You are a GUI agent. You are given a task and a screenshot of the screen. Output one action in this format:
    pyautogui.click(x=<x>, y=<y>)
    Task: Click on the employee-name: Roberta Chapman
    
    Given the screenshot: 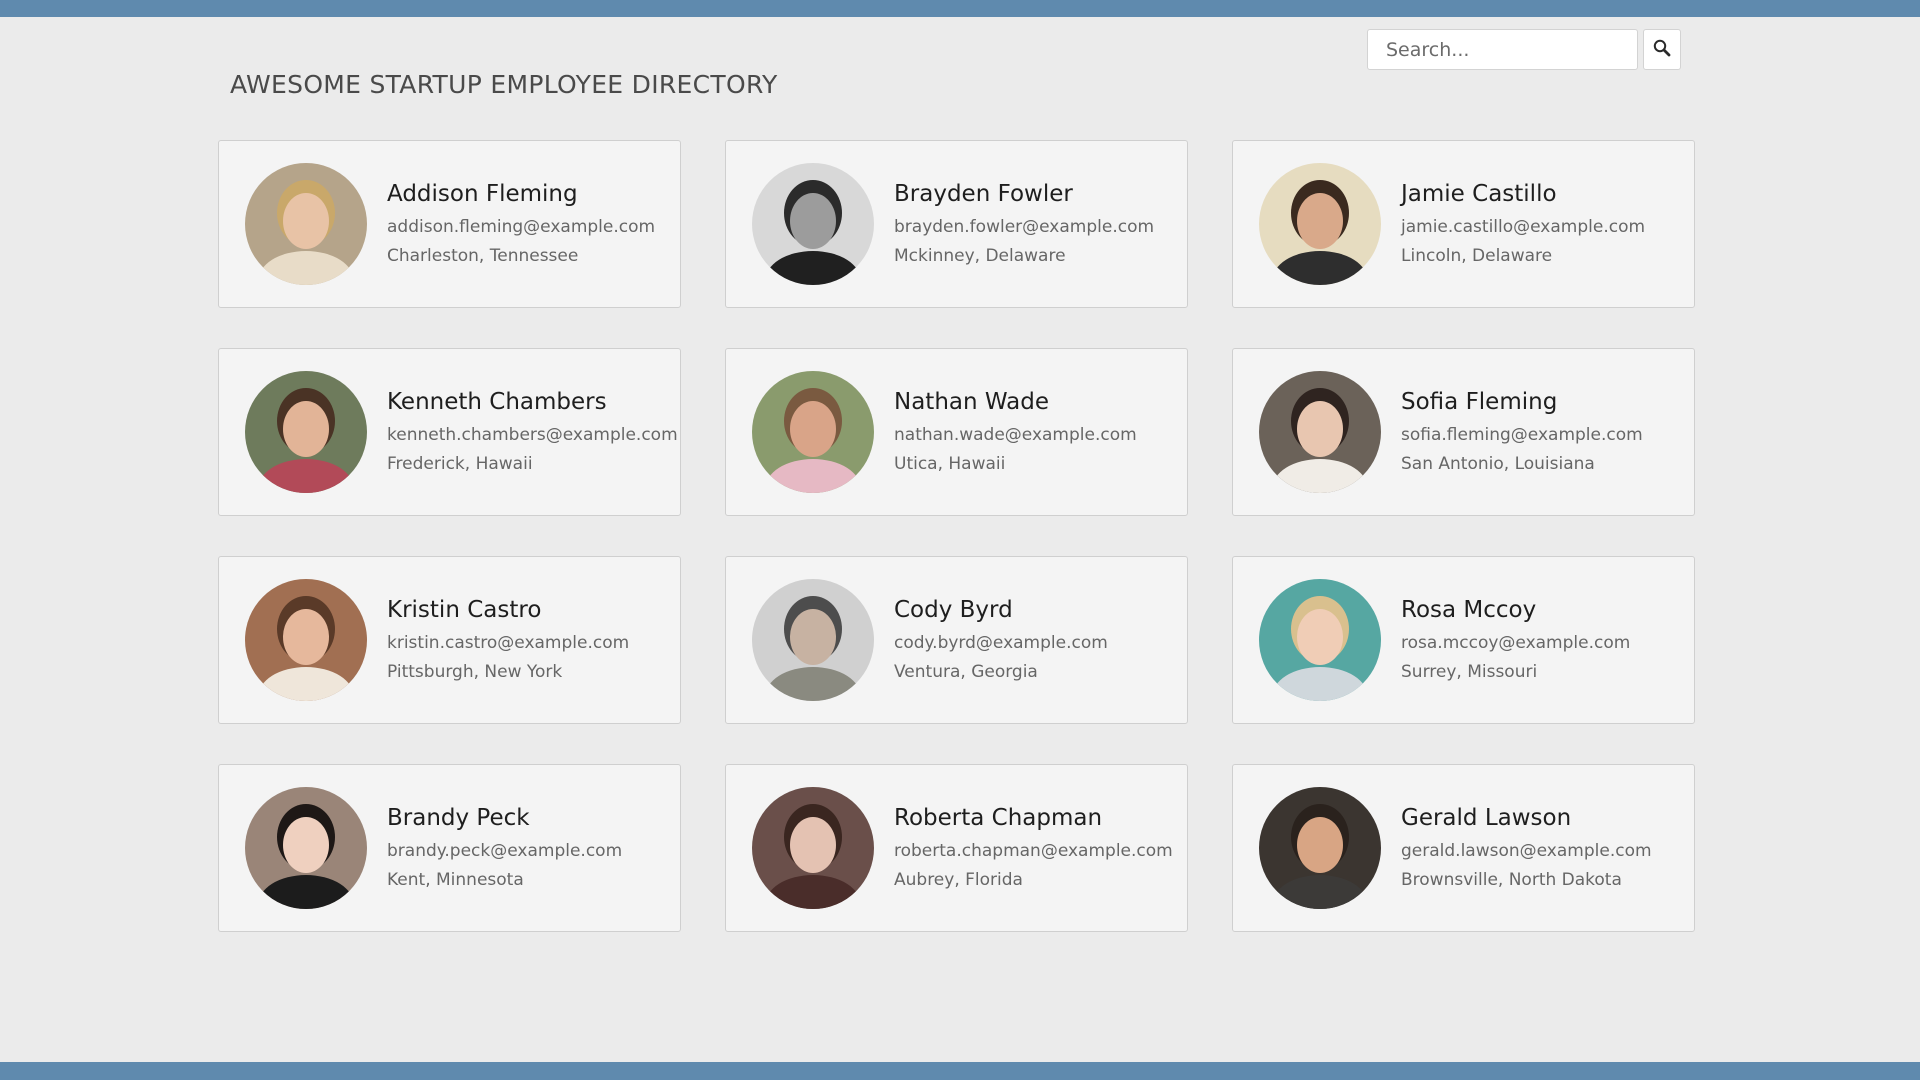 What is the action you would take?
    pyautogui.click(x=998, y=818)
    